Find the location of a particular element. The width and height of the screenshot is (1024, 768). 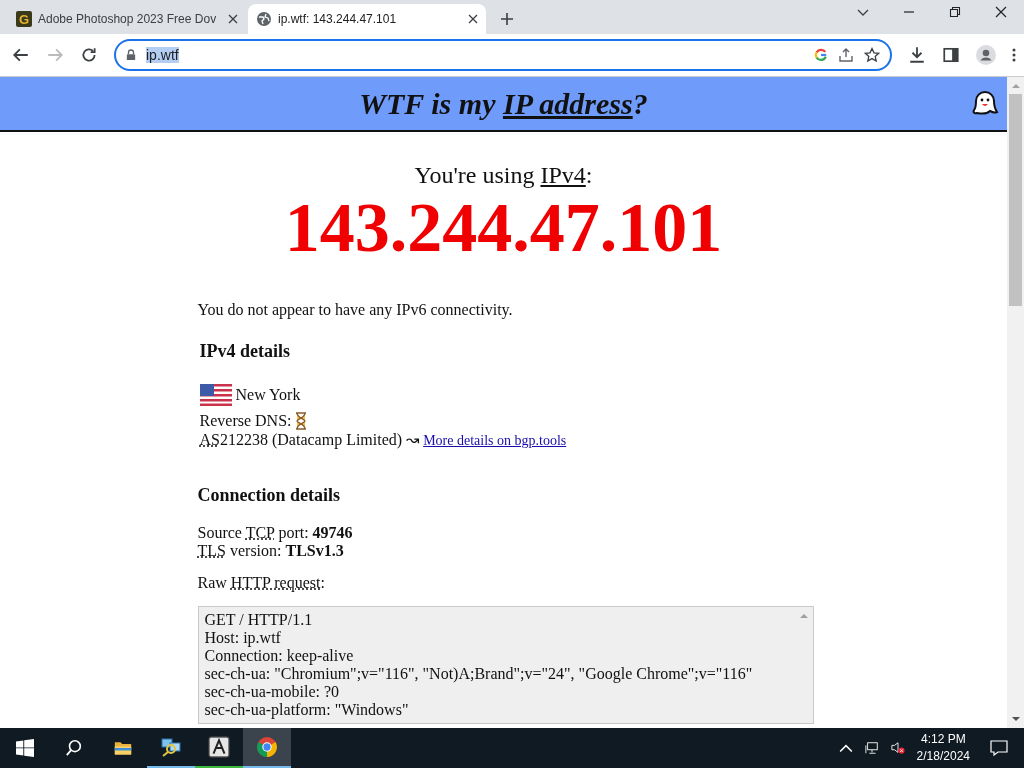

restore-icon is located at coordinates (955, 12).